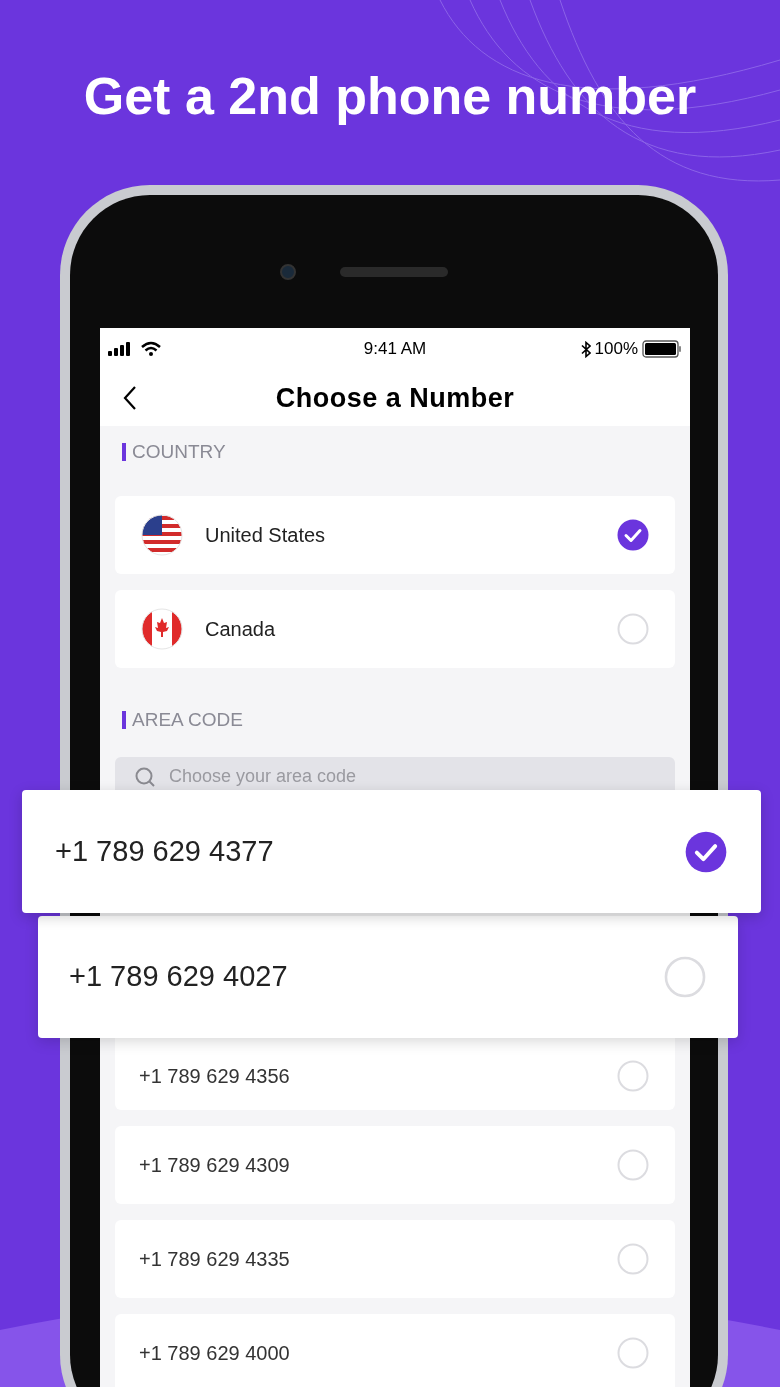 The width and height of the screenshot is (780, 1387). What do you see at coordinates (179, 451) in the screenshot?
I see `section-label: COUNTRY` at bounding box center [179, 451].